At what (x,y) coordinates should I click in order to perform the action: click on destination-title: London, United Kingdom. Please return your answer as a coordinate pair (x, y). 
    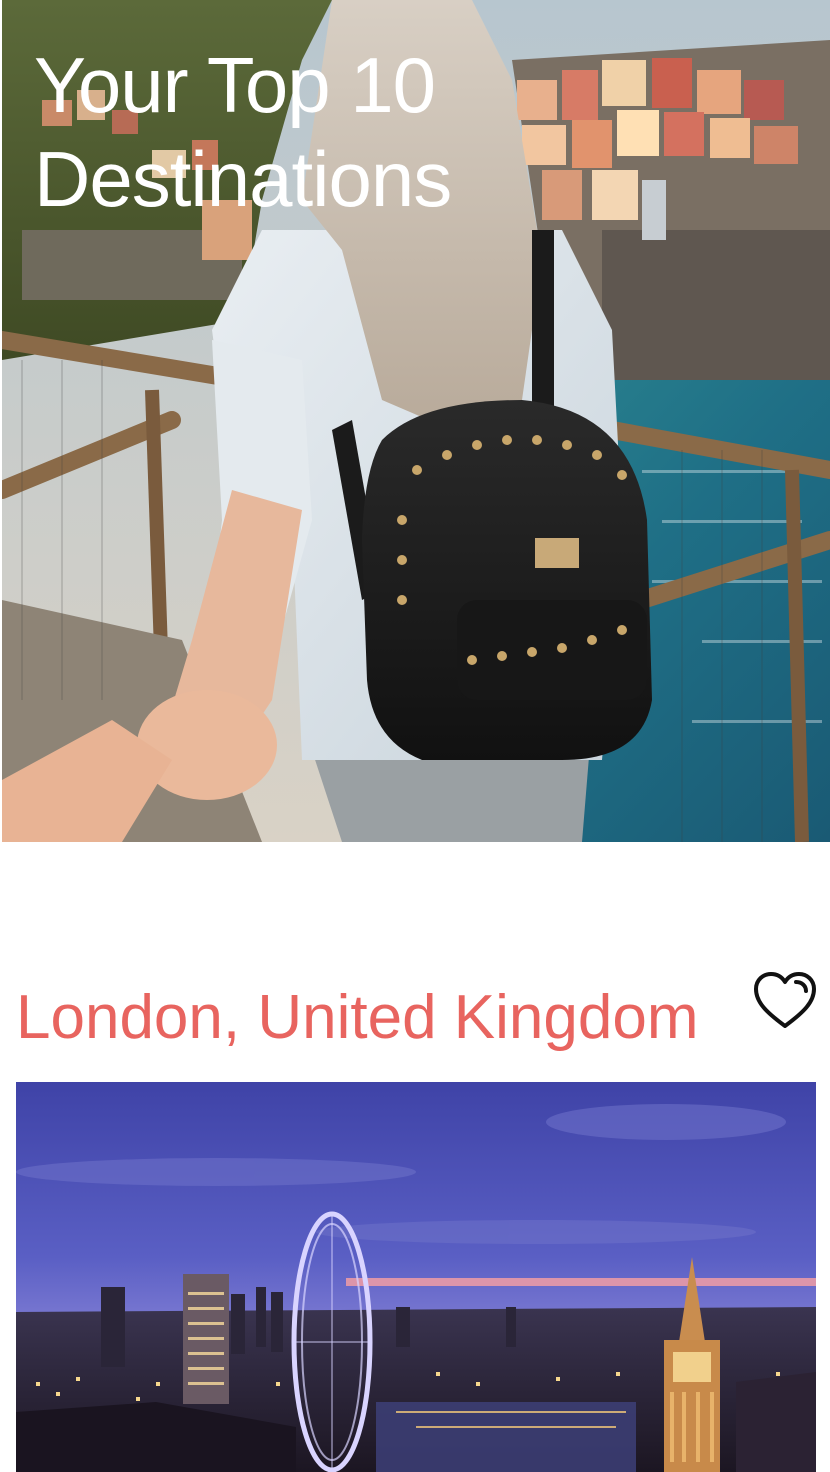
    Looking at the image, I should click on (357, 1018).